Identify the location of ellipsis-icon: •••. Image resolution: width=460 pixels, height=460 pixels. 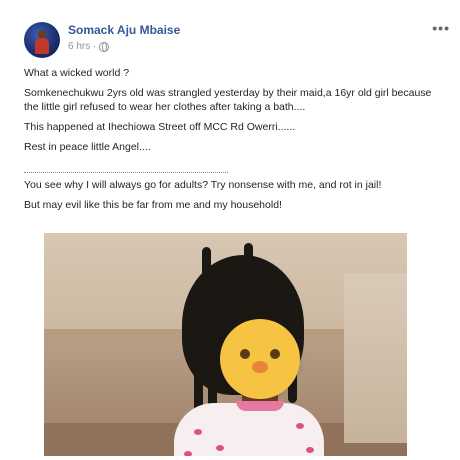
(441, 28).